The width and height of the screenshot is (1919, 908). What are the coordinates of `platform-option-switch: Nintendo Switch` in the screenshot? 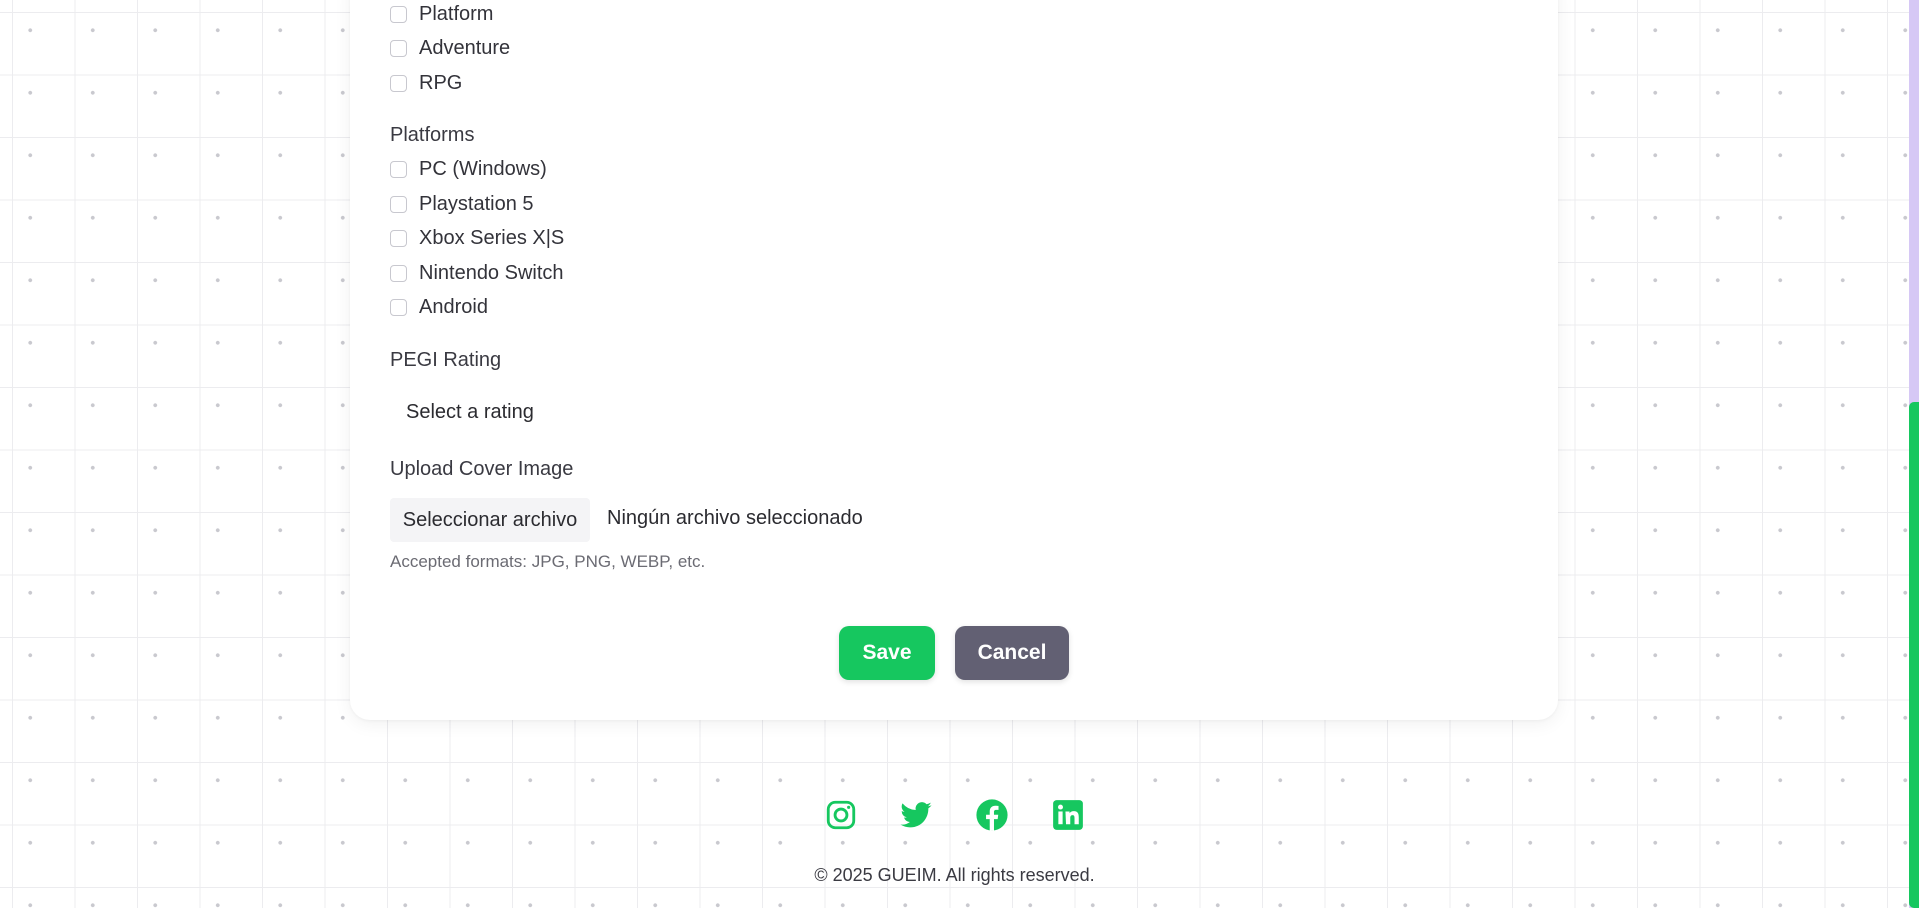 It's located at (477, 273).